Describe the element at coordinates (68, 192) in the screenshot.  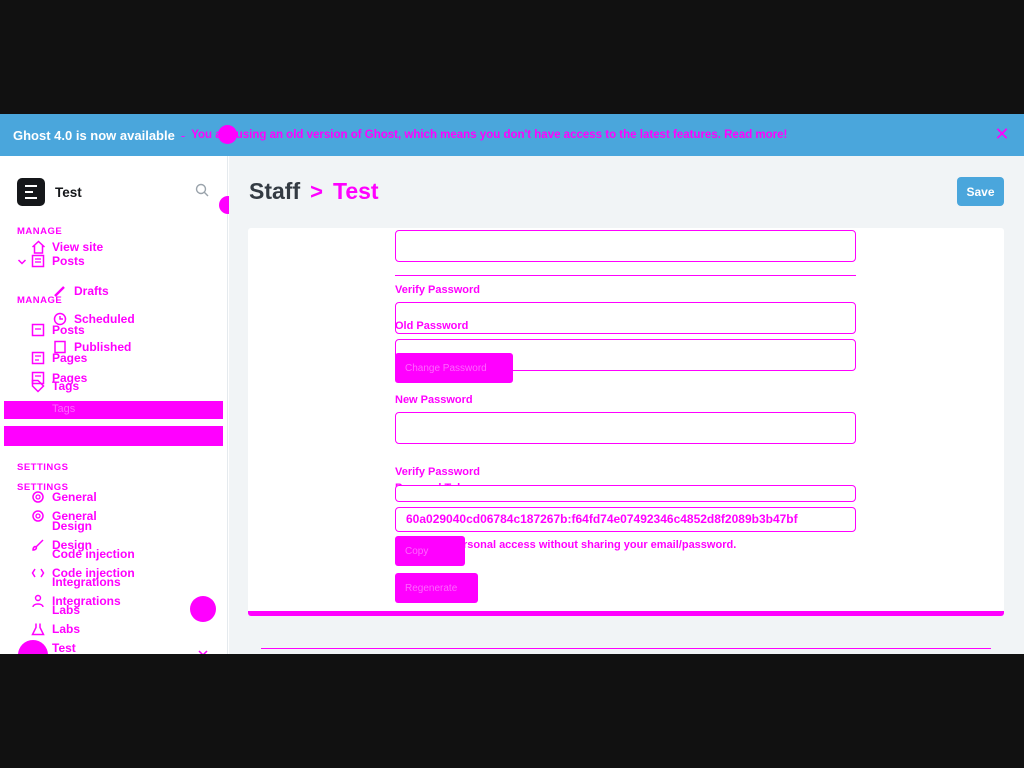
I see `site-name: Test` at that location.